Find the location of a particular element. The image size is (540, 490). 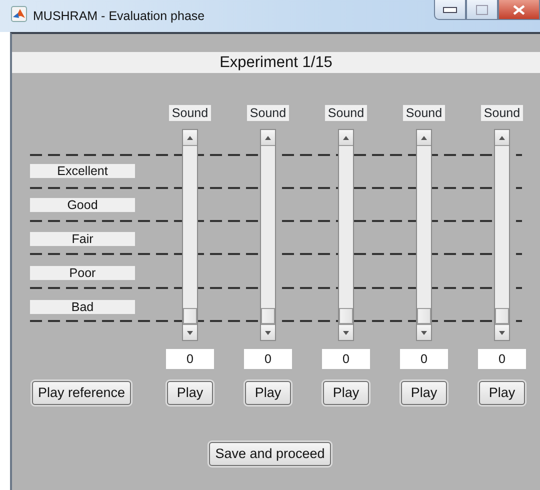

app-icon is located at coordinates (19, 14).